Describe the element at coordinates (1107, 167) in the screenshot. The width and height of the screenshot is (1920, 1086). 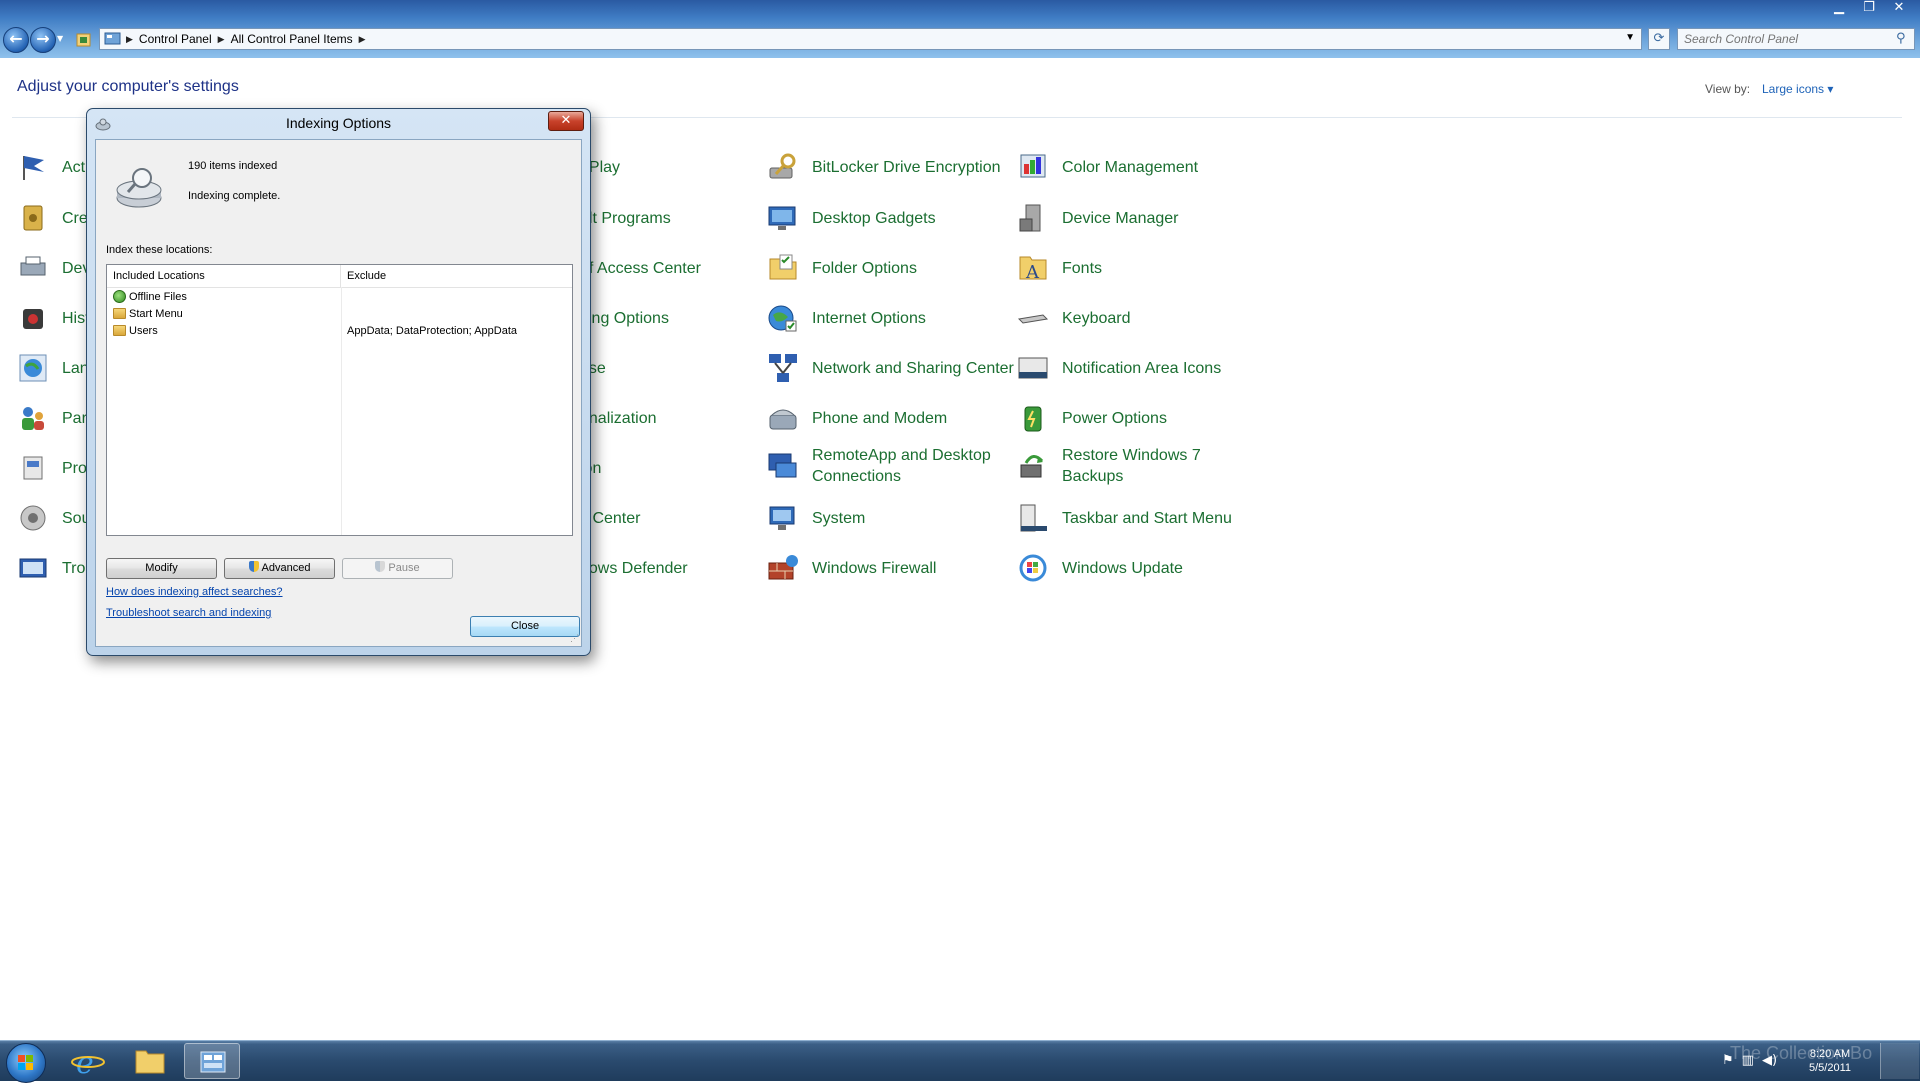
I see `cp-item-color-management: Color Management` at that location.